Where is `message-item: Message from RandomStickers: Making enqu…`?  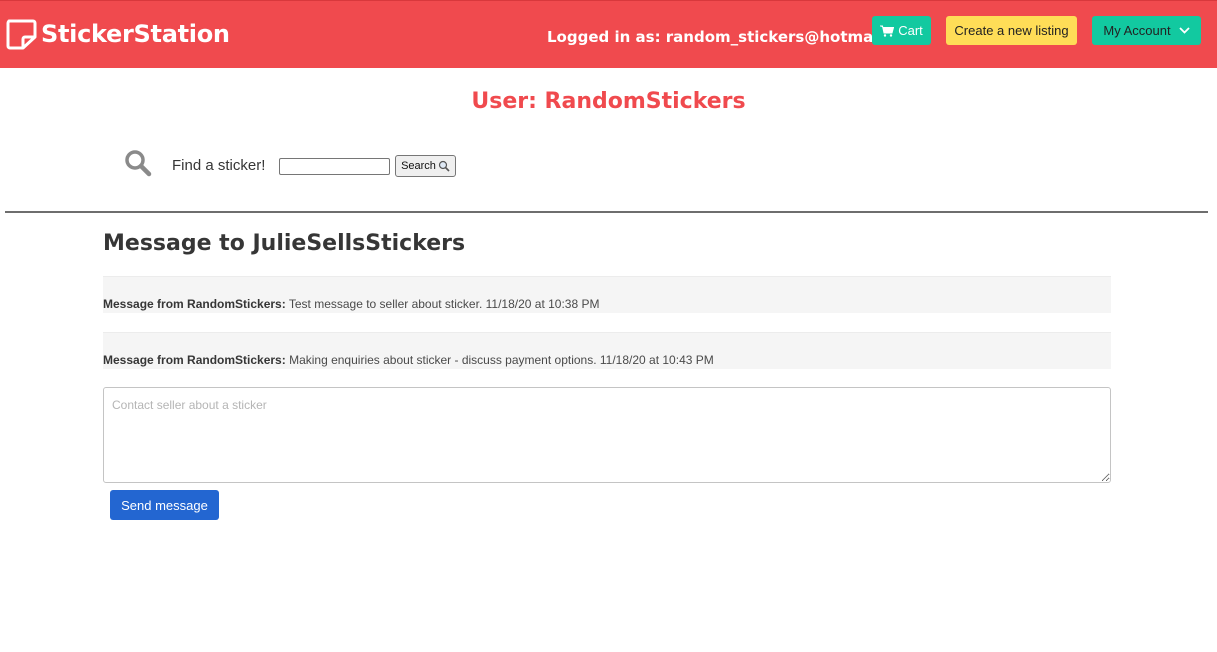 message-item: Message from RandomStickers: Making enqu… is located at coordinates (607, 350).